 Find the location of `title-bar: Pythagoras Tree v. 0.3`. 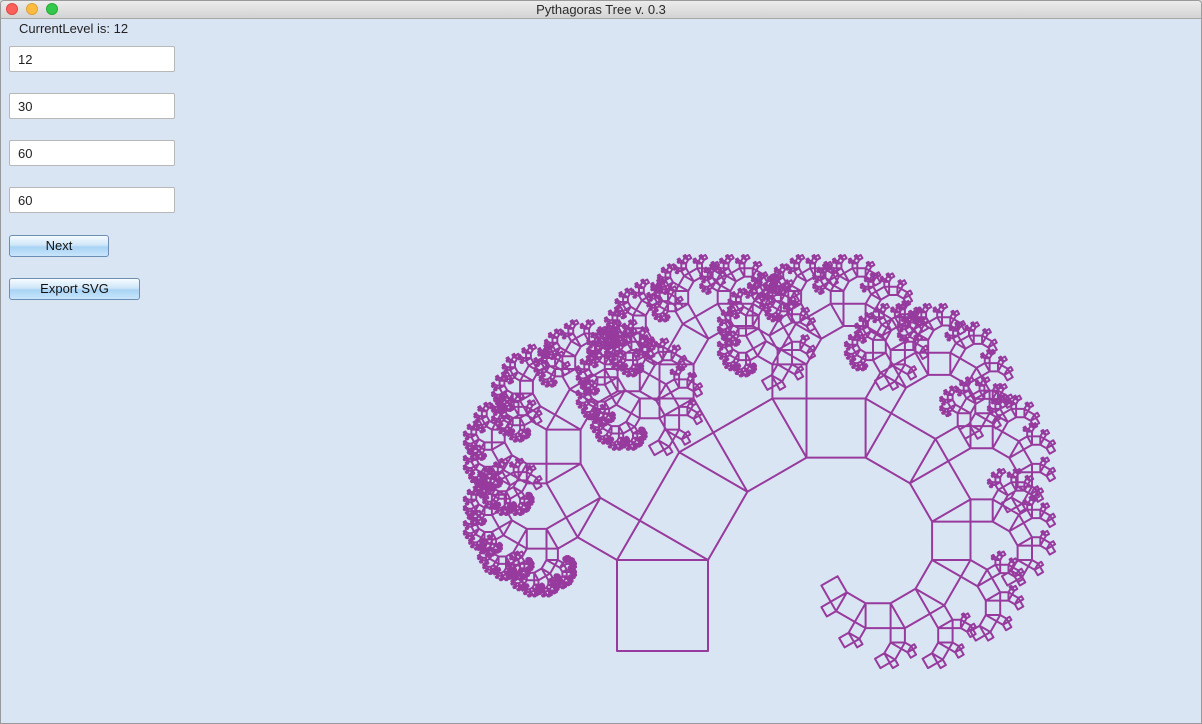

title-bar: Pythagoras Tree v. 0.3 is located at coordinates (601, 10).